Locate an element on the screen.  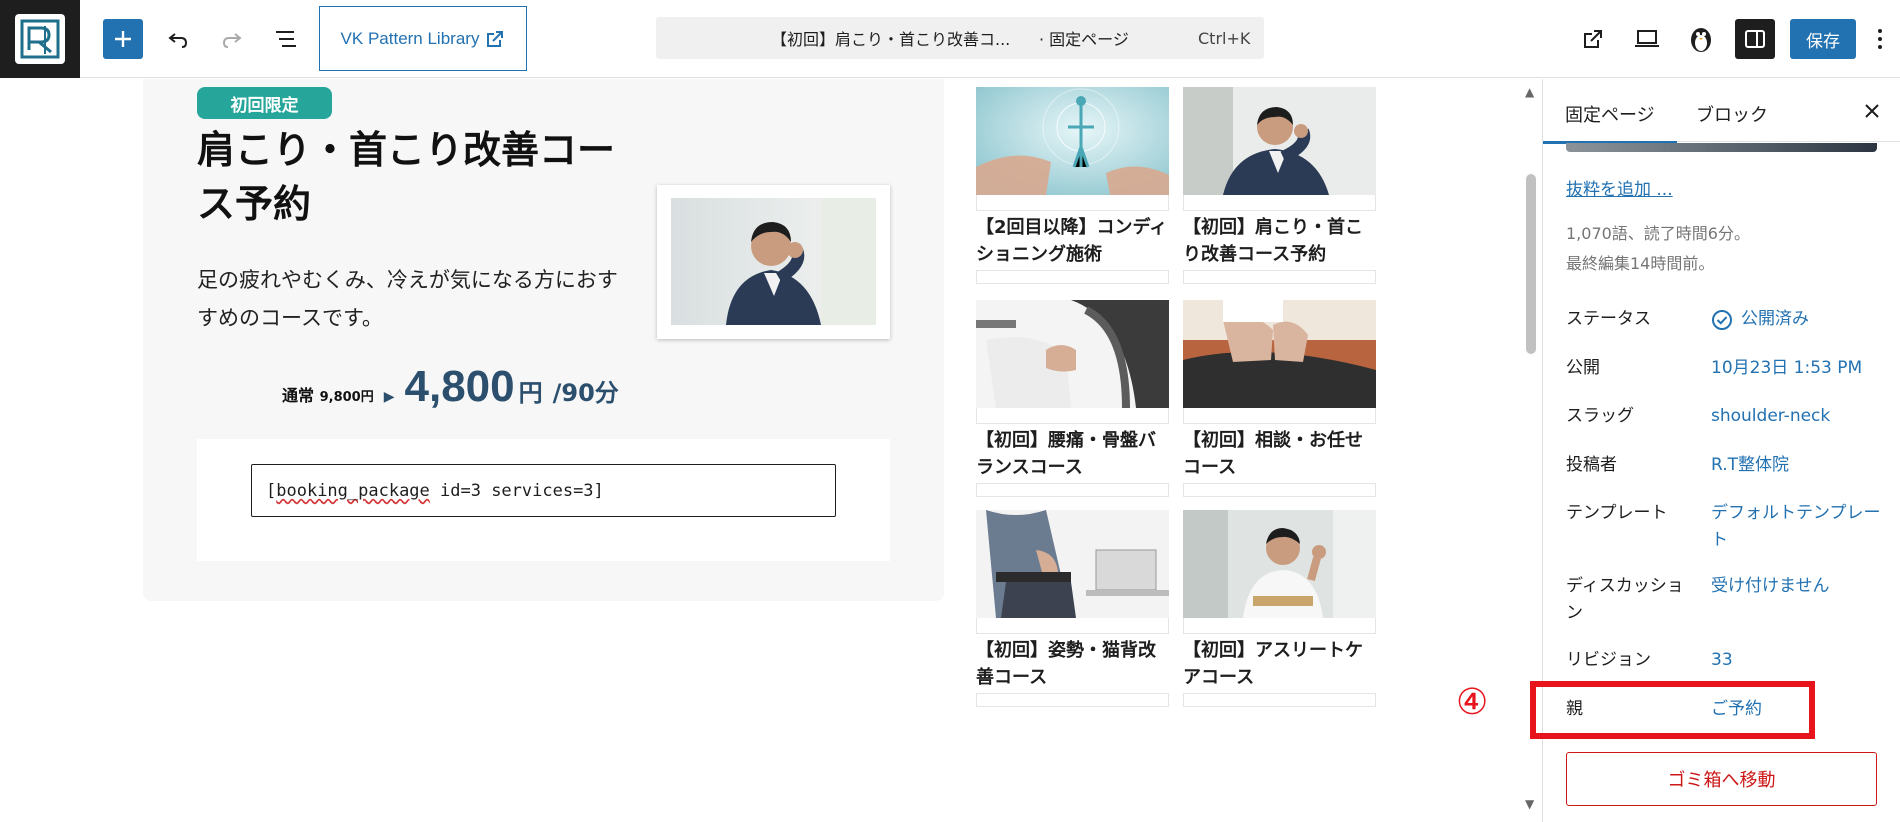
course-card-title: 【初回】肩こり・首こり改善コース予約 is located at coordinates (1273, 241).